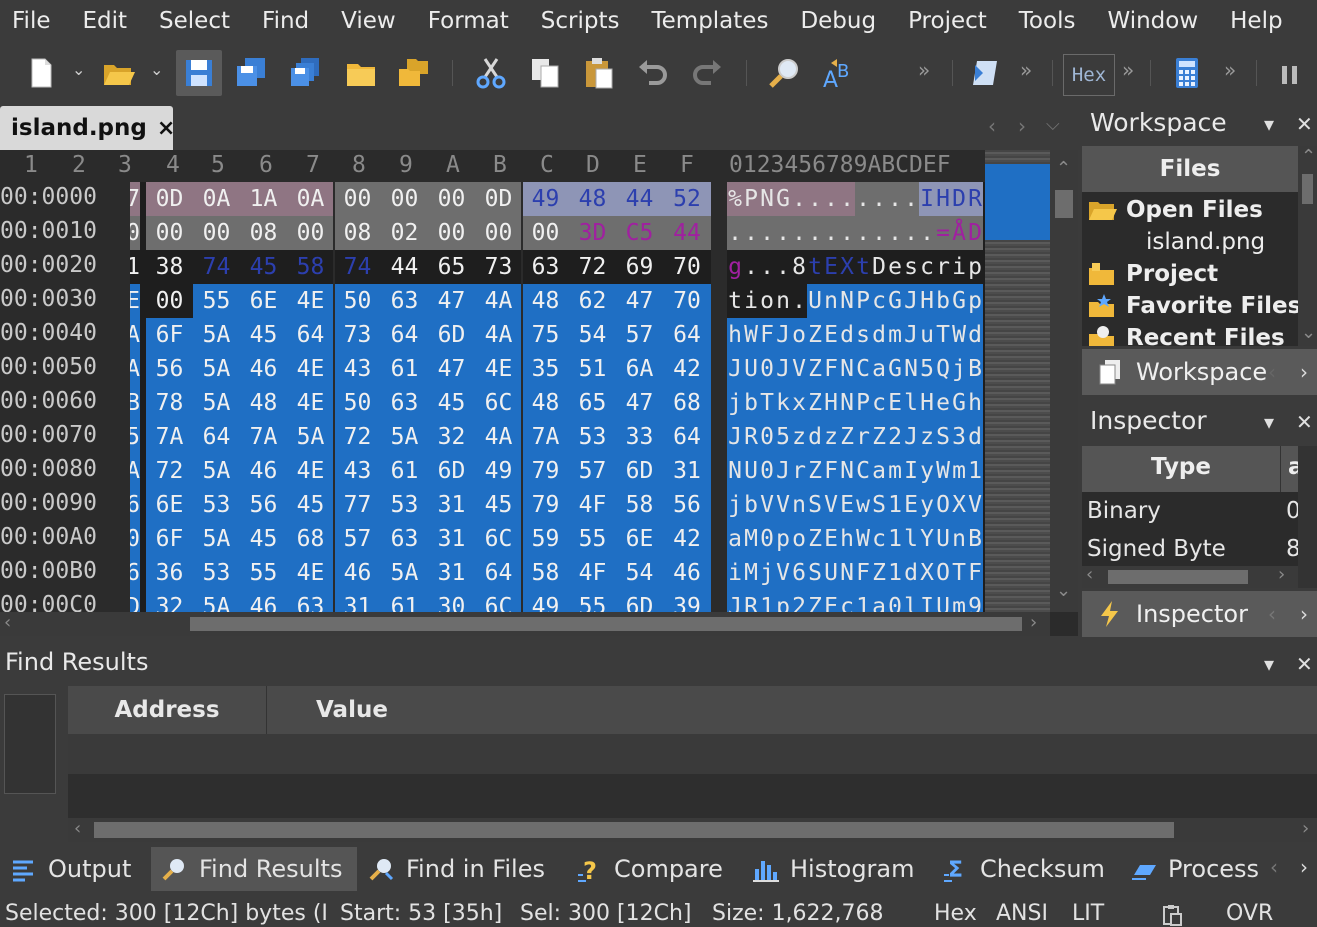  What do you see at coordinates (169, 471) in the screenshot?
I see `hex-byte: 72` at bounding box center [169, 471].